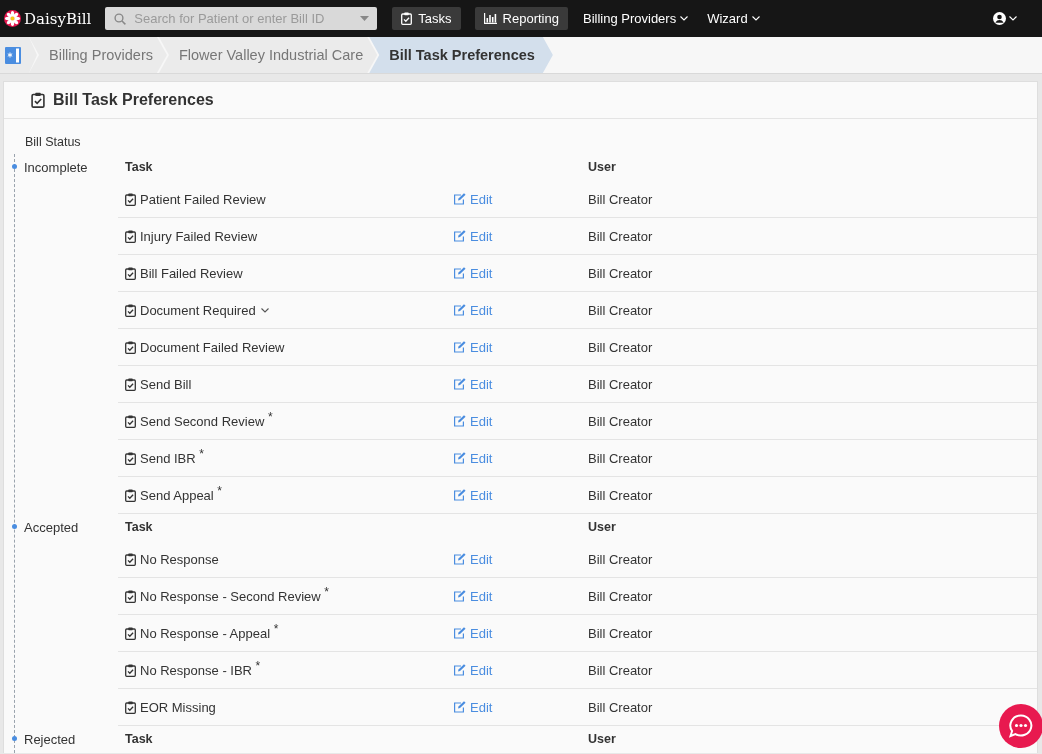  What do you see at coordinates (13, 55) in the screenshot?
I see `home-icon` at bounding box center [13, 55].